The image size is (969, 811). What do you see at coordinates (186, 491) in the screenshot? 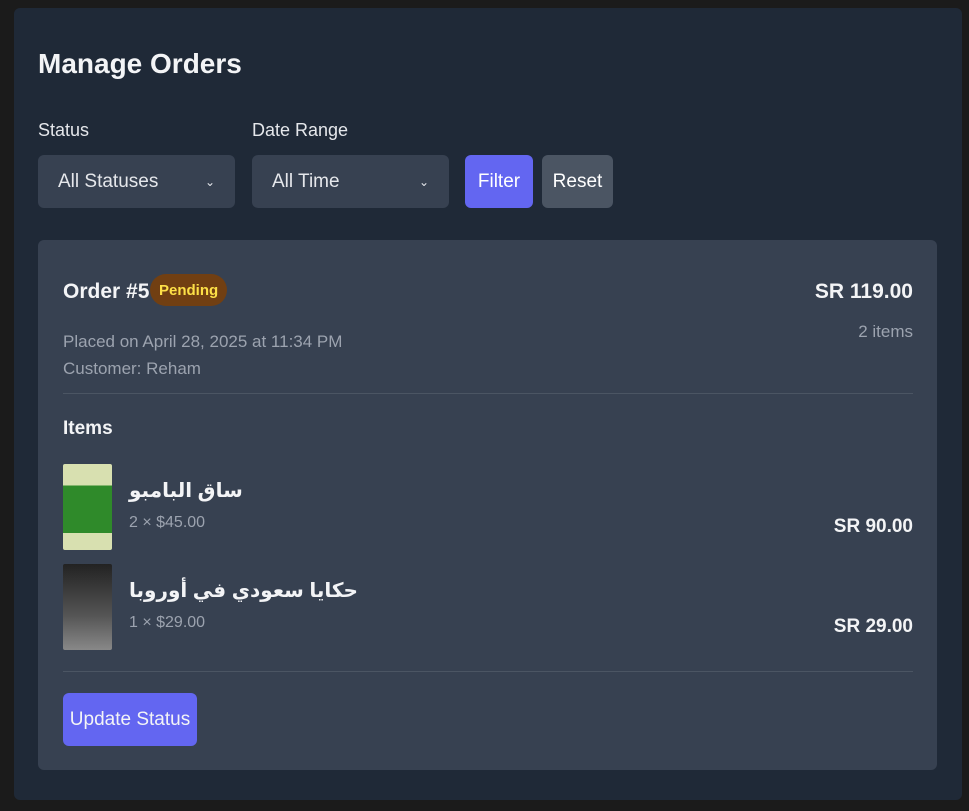
I see `item-name: ساق البامبو` at bounding box center [186, 491].